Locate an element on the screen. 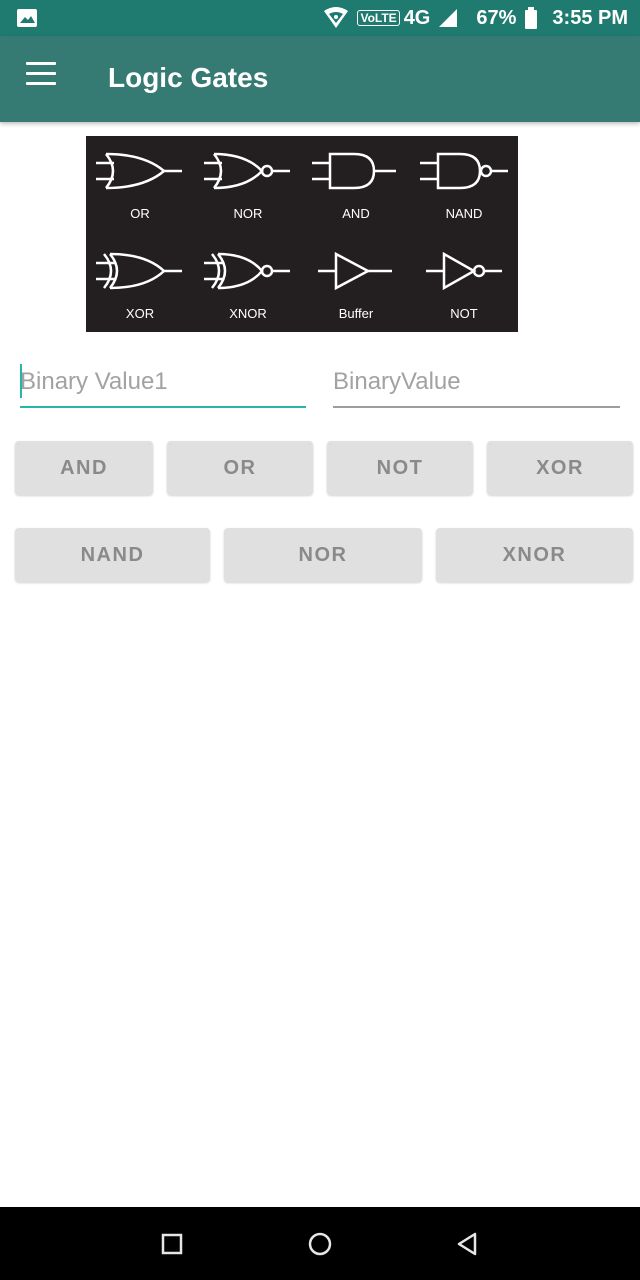 This screenshot has width=640, height=1280. volte-badge: VoLTE is located at coordinates (378, 18).